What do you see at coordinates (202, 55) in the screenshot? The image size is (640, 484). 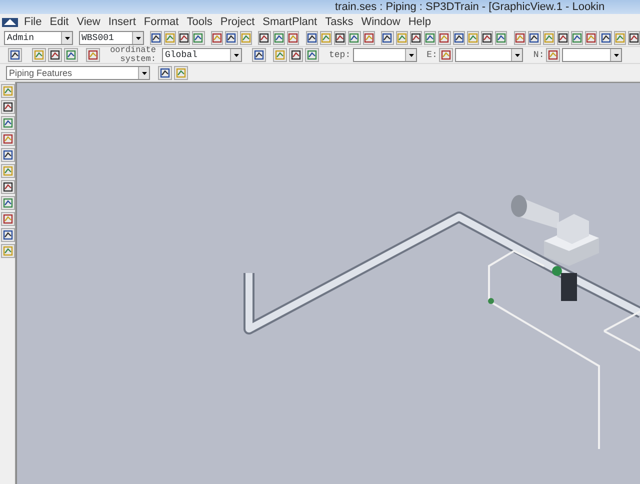 I see `coordinate-system-combo: Global` at bounding box center [202, 55].